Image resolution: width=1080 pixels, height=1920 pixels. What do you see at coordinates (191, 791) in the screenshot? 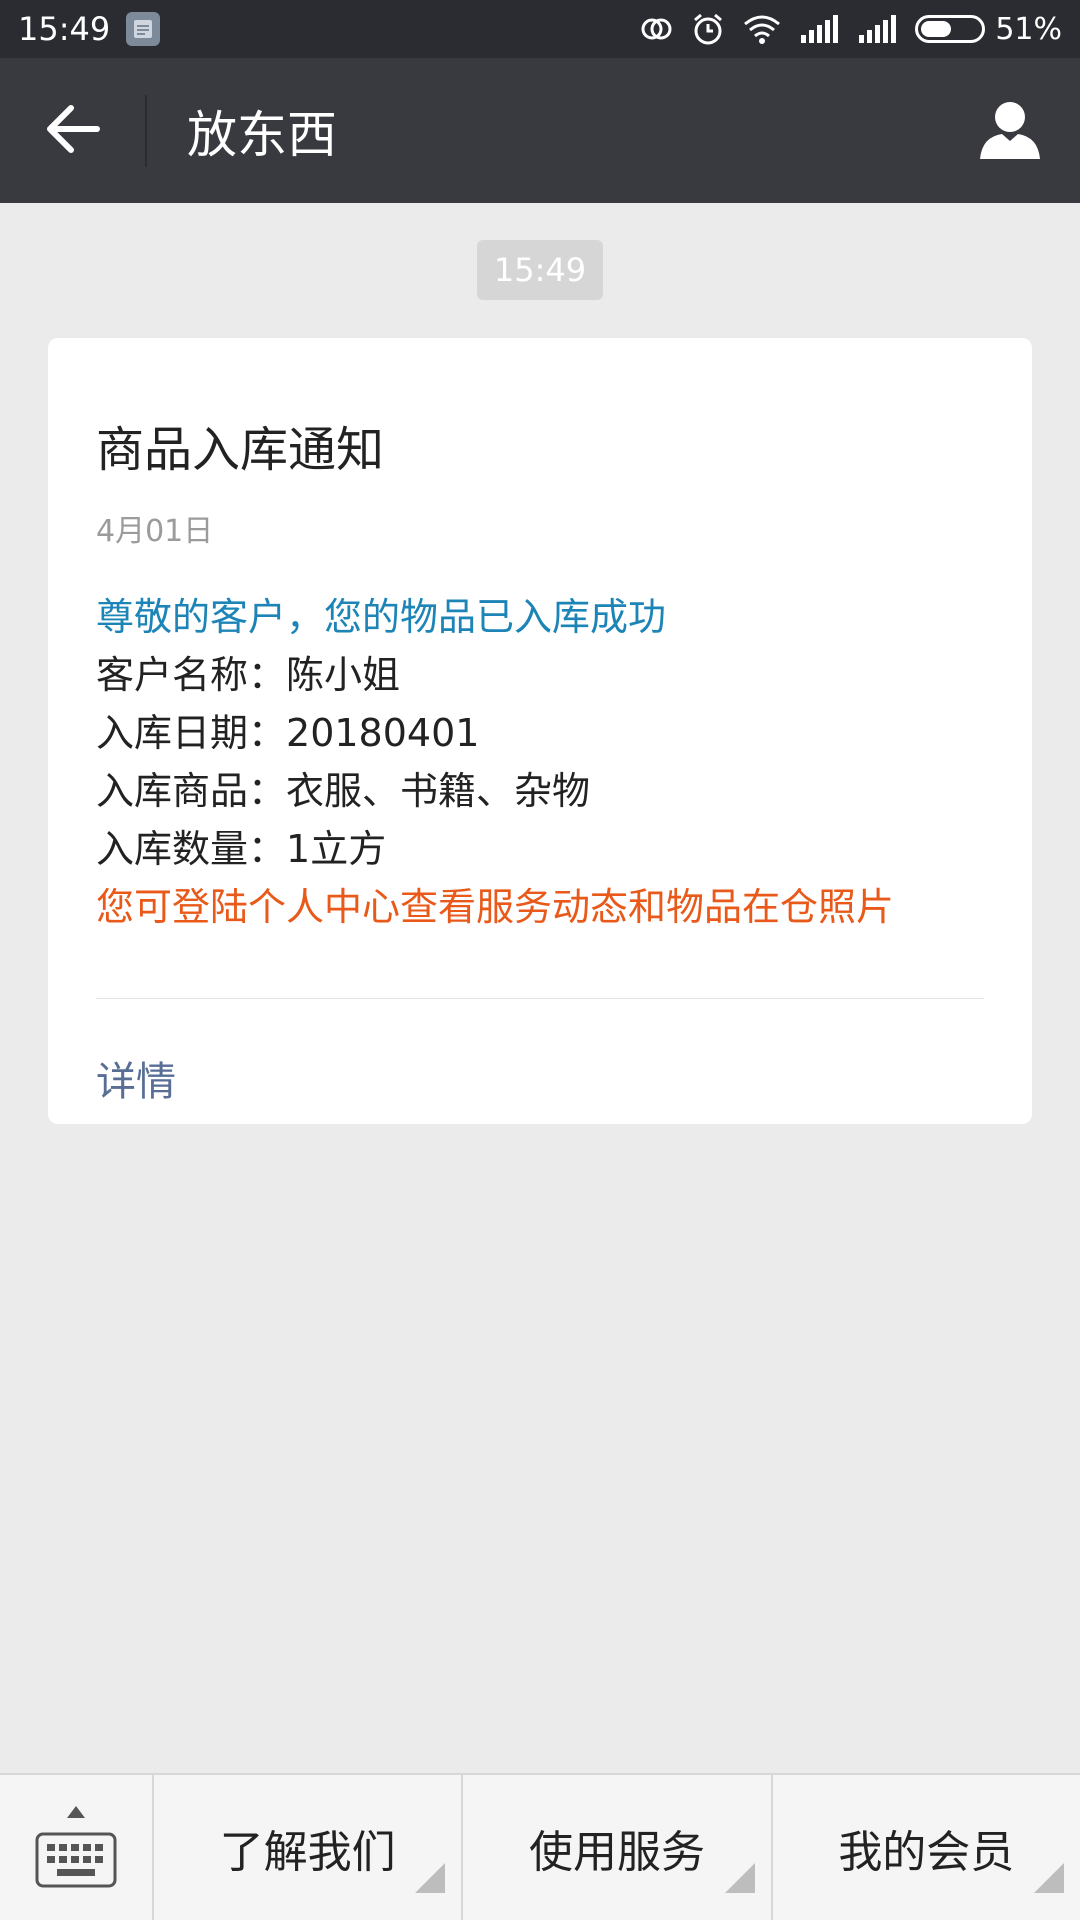
I see `field-label: 入库商品：` at bounding box center [191, 791].